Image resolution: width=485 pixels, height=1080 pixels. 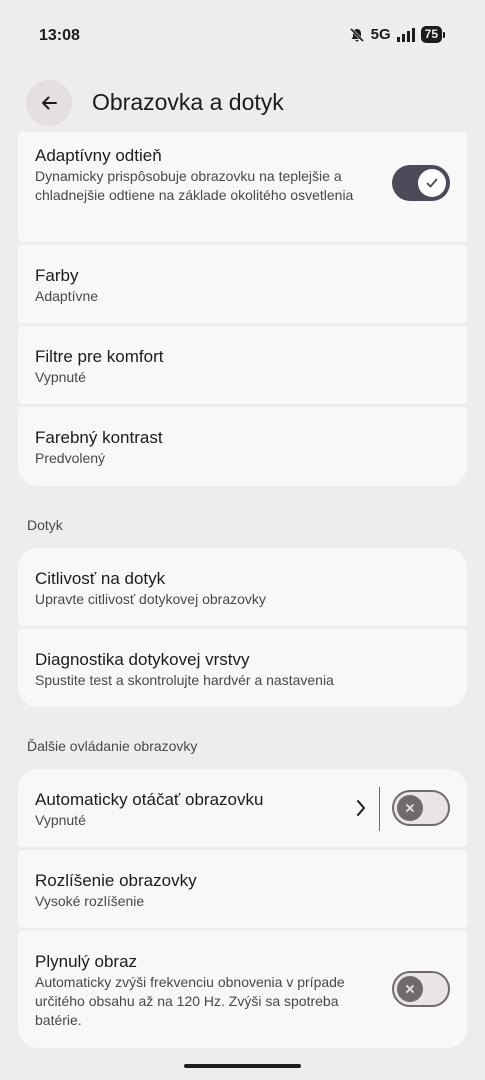 I want to click on screen-resolution-subtitle: Vysoké rozlíšenie, so click(x=90, y=901).